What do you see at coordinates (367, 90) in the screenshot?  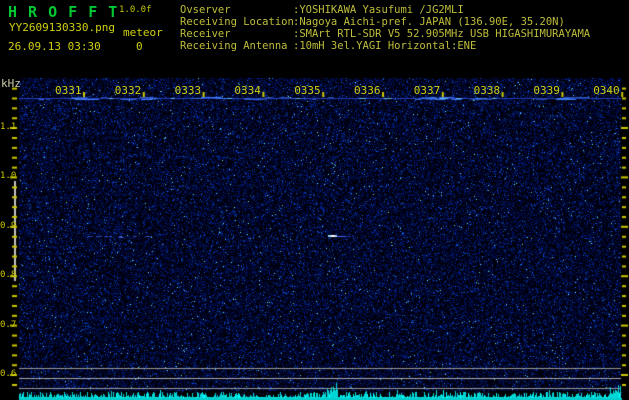 I see `x-tick-label: 0336` at bounding box center [367, 90].